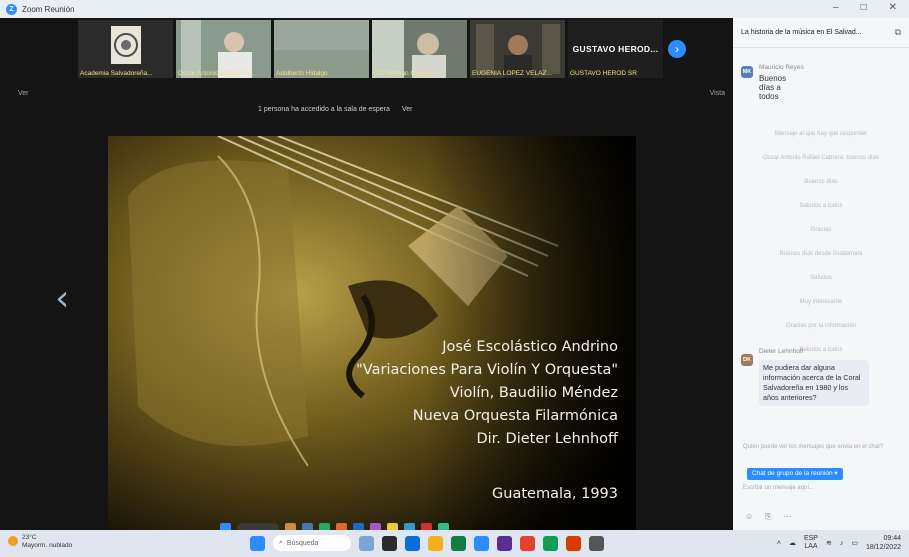 The height and width of the screenshot is (557, 909). What do you see at coordinates (829, 543) in the screenshot?
I see `wifi-icon: ≋` at bounding box center [829, 543].